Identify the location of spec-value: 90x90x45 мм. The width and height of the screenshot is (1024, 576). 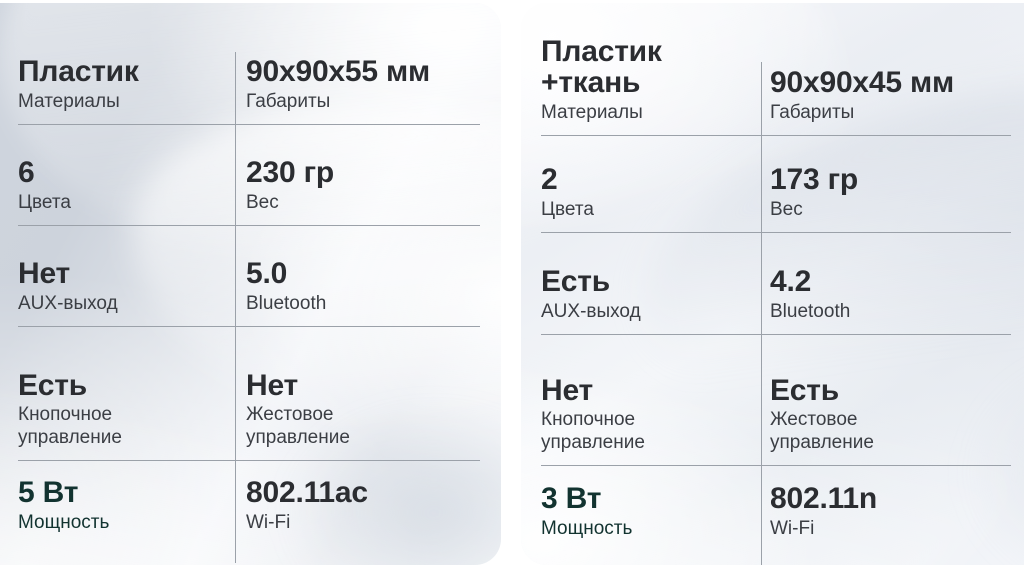
(862, 83).